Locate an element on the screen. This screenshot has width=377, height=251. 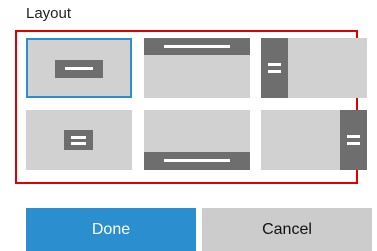
layout-option-top is located at coordinates (197, 68).